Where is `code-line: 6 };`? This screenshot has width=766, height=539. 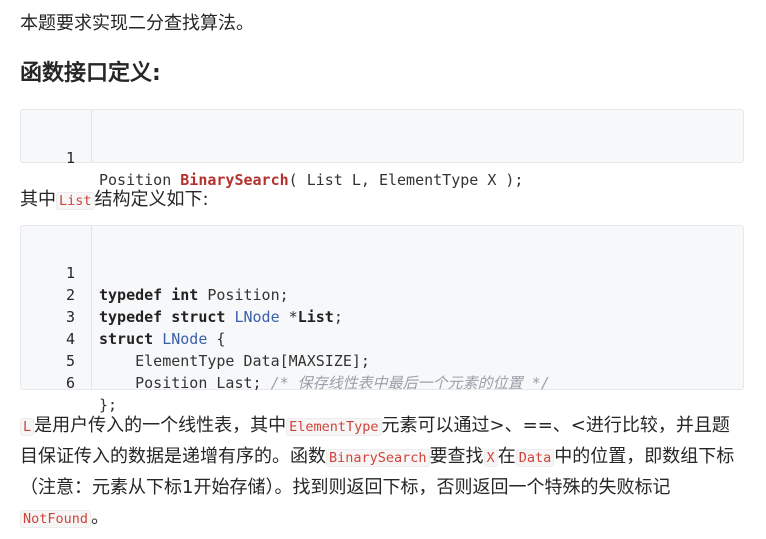 code-line: 6 }; is located at coordinates (382, 382).